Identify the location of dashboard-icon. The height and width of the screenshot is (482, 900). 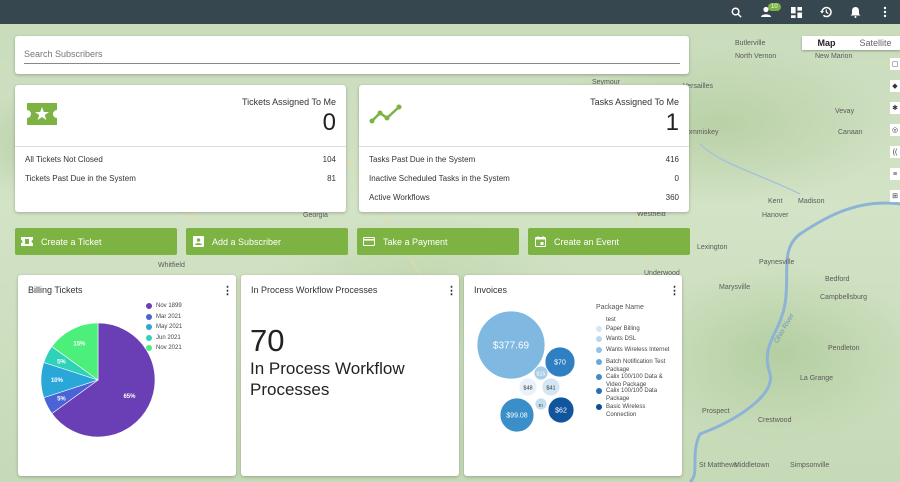
(796, 12).